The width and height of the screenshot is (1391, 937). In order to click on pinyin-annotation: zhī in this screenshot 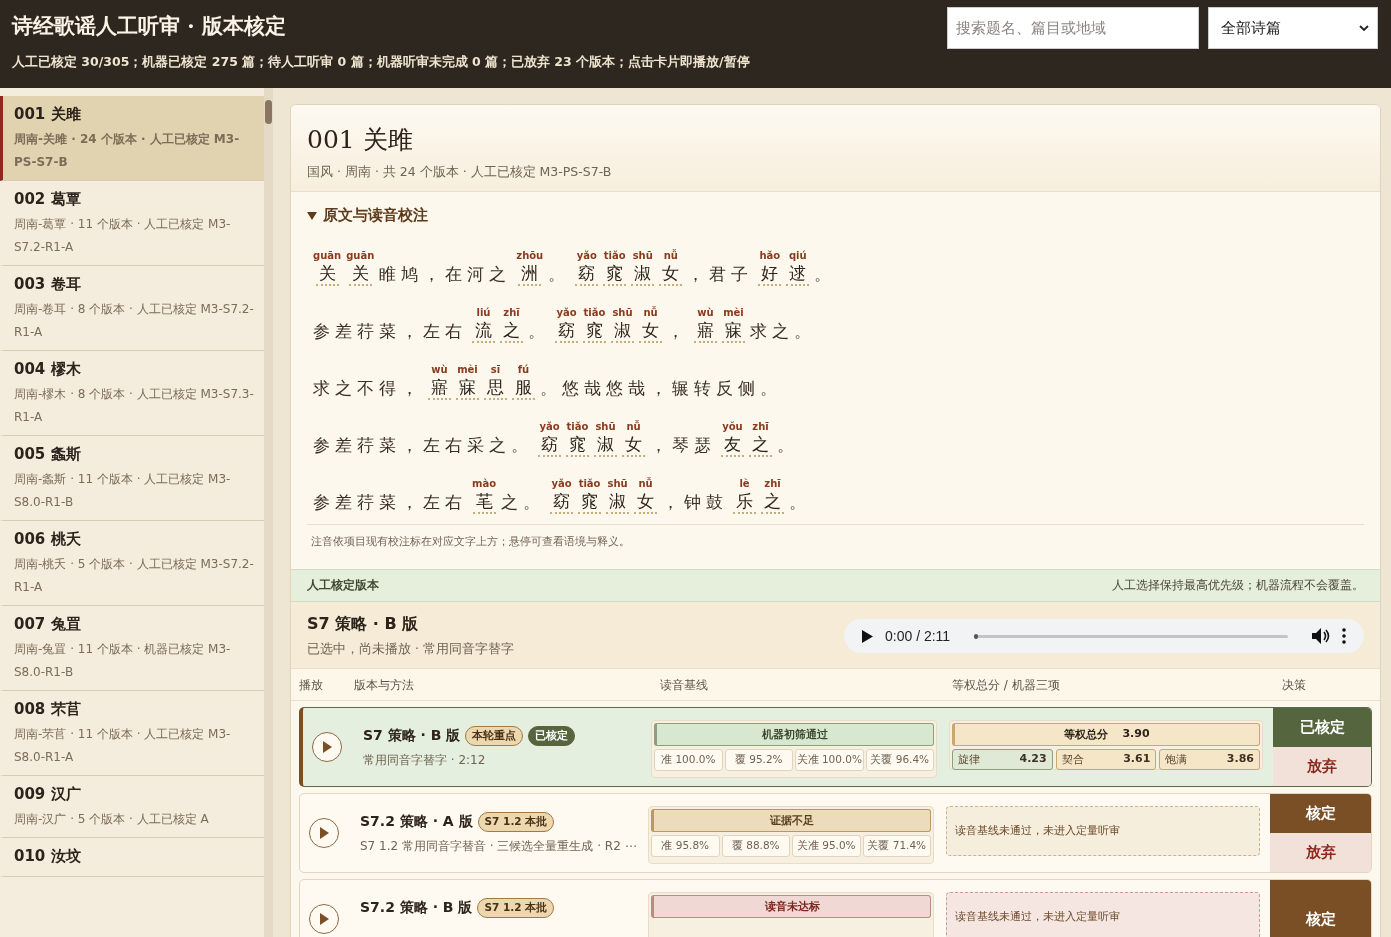, I will do `click(772, 484)`.